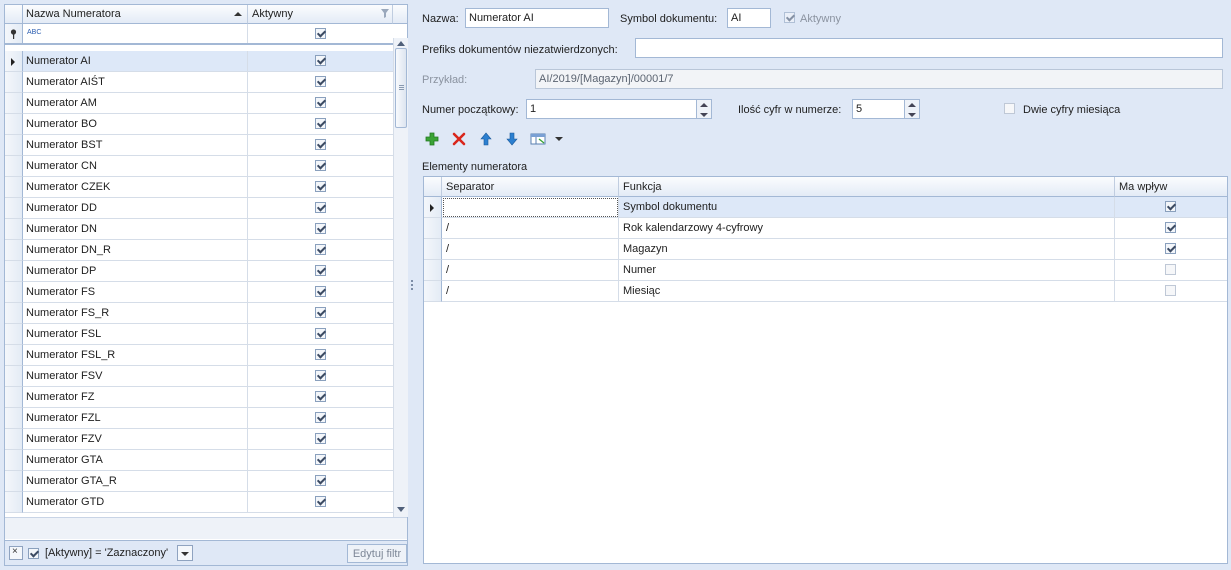 This screenshot has width=1231, height=570. Describe the element at coordinates (135, 418) in the screenshot. I see `numerator-name-cell: Numerator FZL` at that location.